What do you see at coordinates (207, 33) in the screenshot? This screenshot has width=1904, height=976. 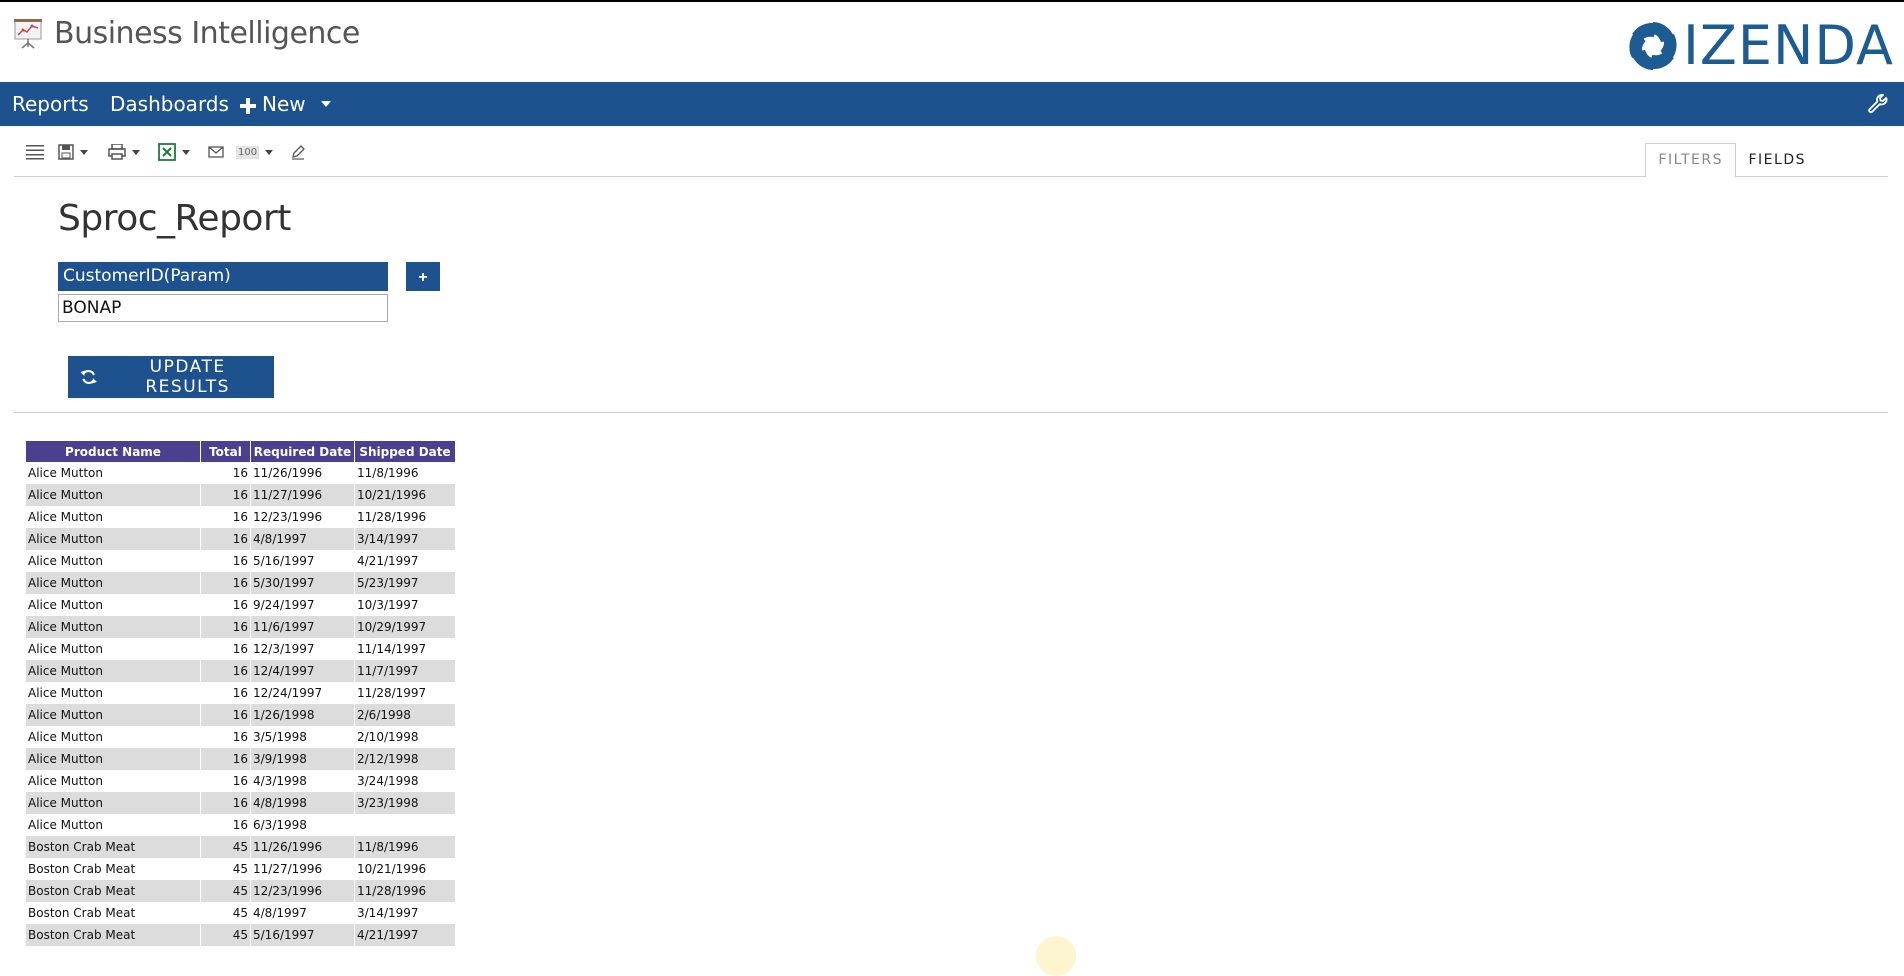 I see `app-title: Business Intelligence` at bounding box center [207, 33].